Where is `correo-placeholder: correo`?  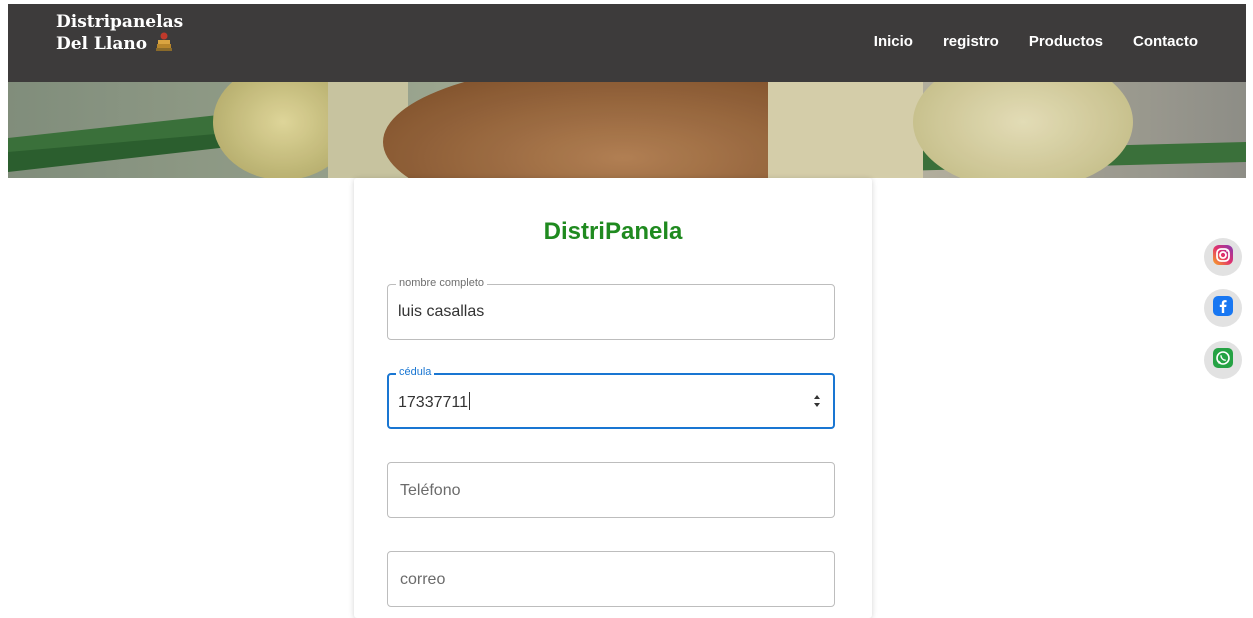 correo-placeholder: correo is located at coordinates (423, 579).